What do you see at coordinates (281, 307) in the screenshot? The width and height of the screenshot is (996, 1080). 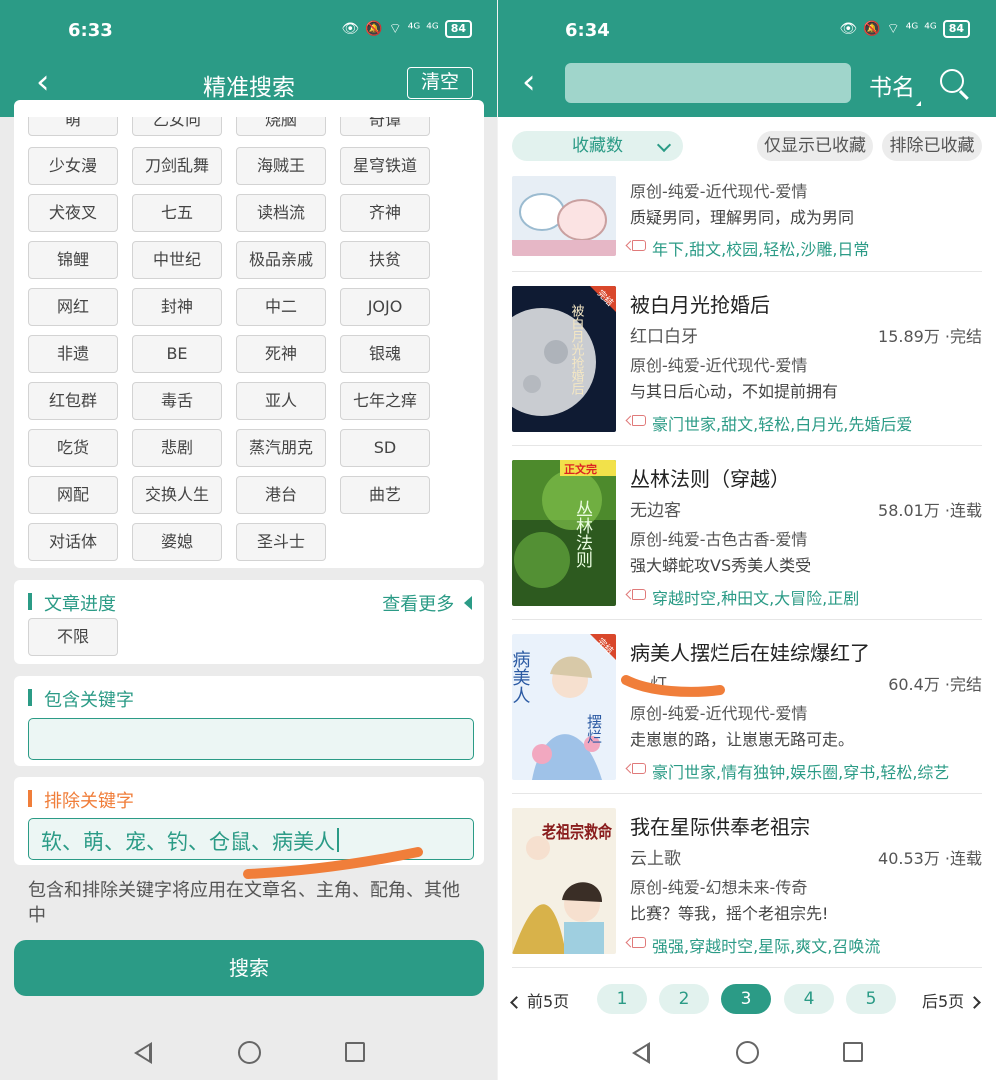 I see `tag-chip: 中二` at bounding box center [281, 307].